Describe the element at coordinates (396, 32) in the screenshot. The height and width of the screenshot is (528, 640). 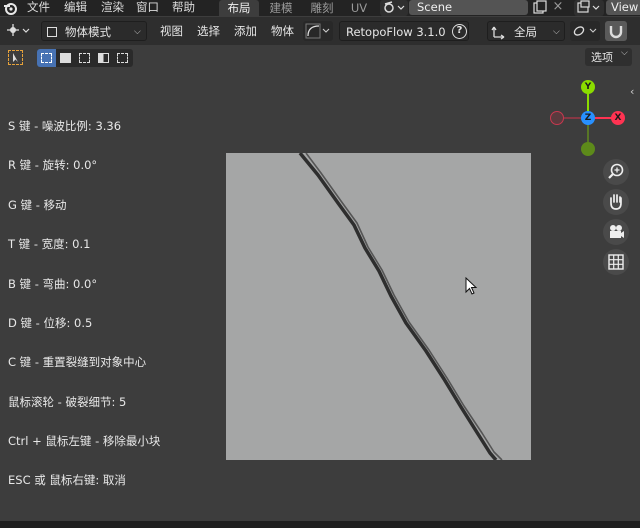
I see `retopoflow-label: RetopoFlow 3.1.0` at that location.